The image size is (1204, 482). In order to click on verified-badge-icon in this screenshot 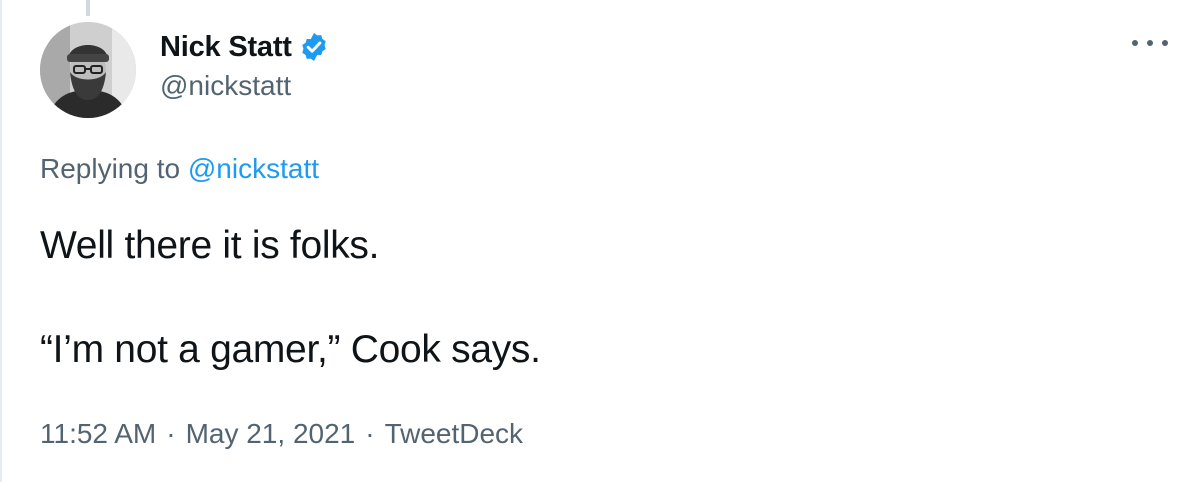, I will do `click(314, 47)`.